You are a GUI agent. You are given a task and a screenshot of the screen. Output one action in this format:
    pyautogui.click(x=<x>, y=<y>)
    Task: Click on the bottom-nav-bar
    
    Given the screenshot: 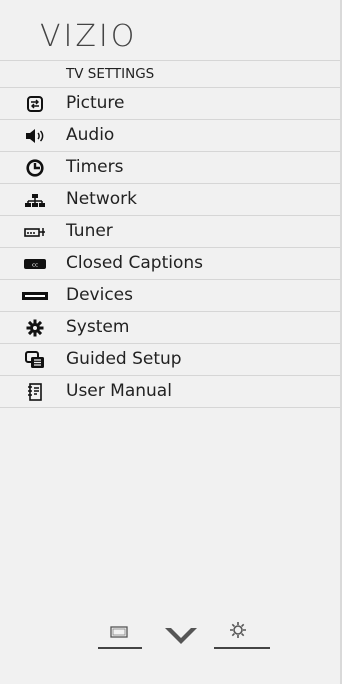 What is the action you would take?
    pyautogui.click(x=170, y=642)
    